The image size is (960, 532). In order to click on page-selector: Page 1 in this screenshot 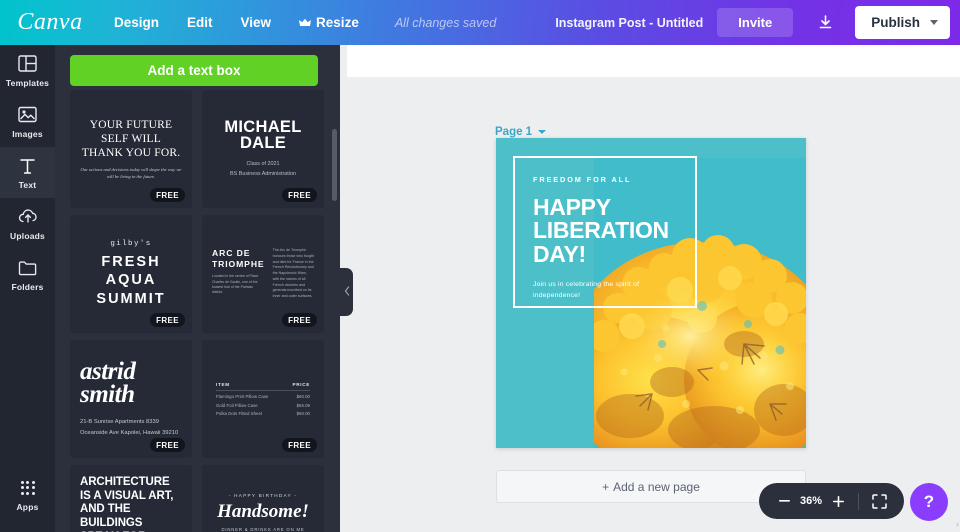, I will do `click(521, 132)`.